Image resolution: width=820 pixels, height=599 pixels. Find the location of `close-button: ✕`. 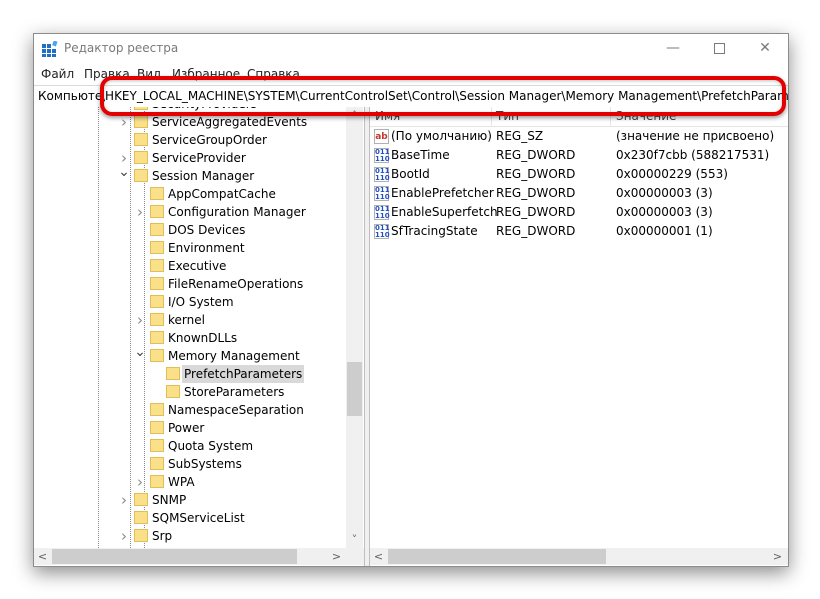

close-button: ✕ is located at coordinates (765, 49).